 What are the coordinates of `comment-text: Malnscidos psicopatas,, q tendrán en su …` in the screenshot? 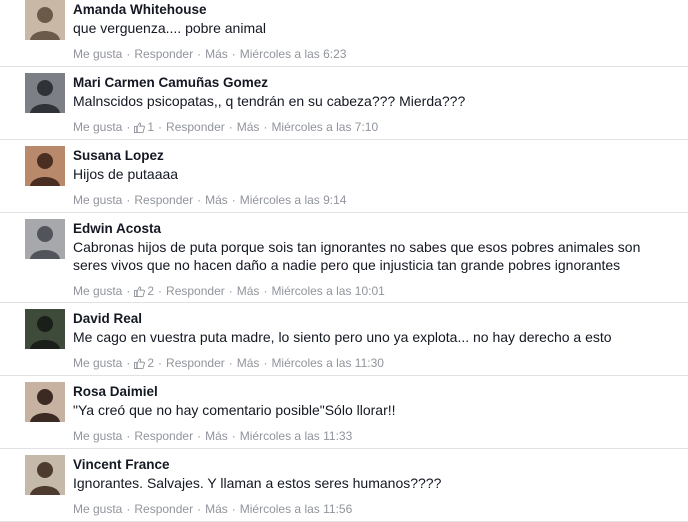 It's located at (269, 101).